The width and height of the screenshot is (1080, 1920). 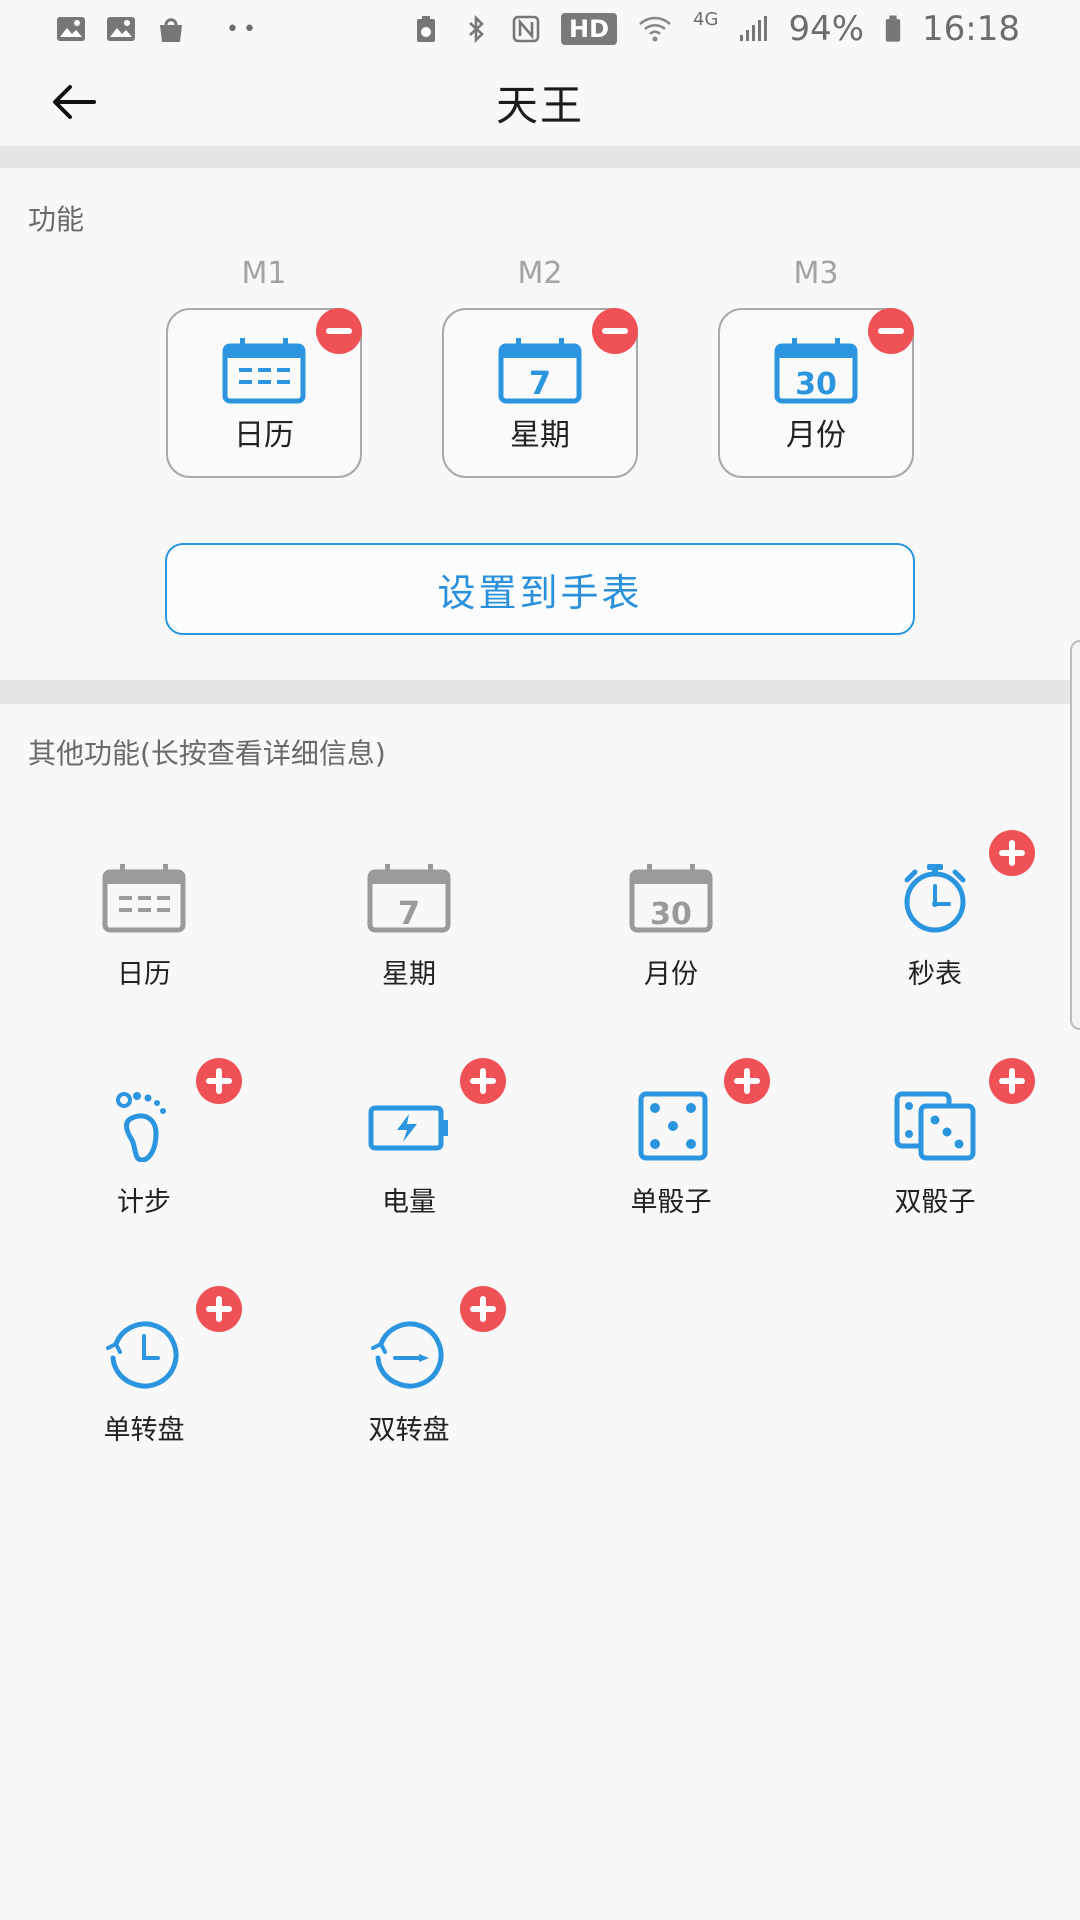 I want to click on feature-single-dice: 单骰子, so click(x=671, y=1154).